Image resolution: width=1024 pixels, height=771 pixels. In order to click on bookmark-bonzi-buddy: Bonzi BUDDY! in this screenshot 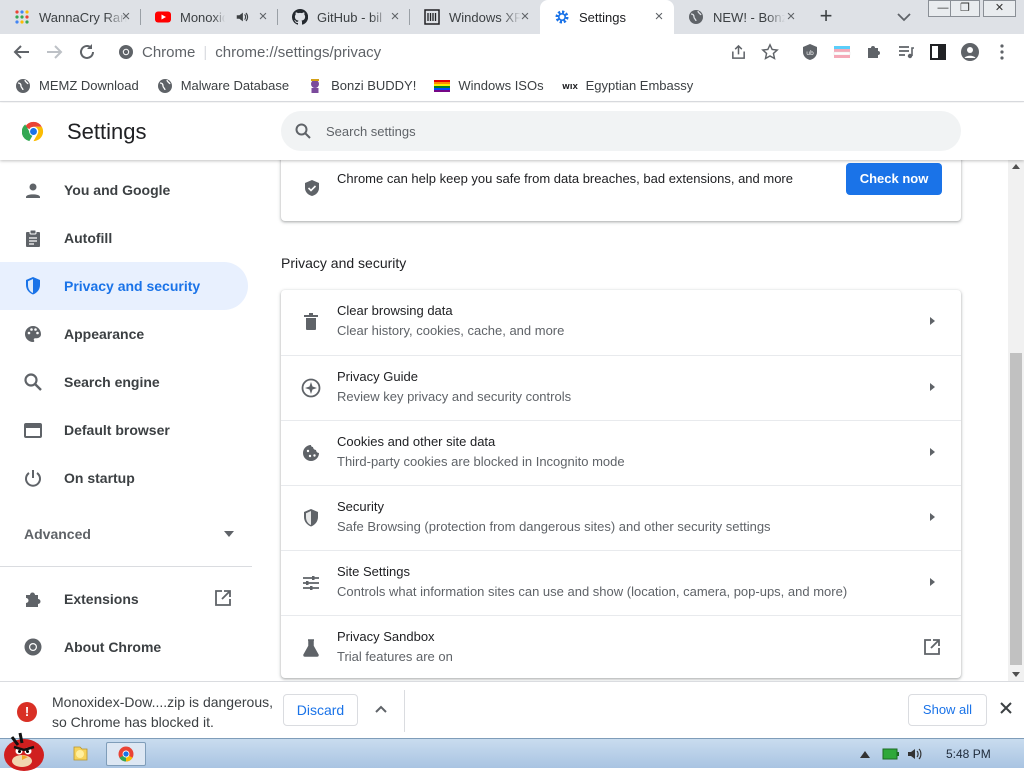, I will do `click(361, 86)`.